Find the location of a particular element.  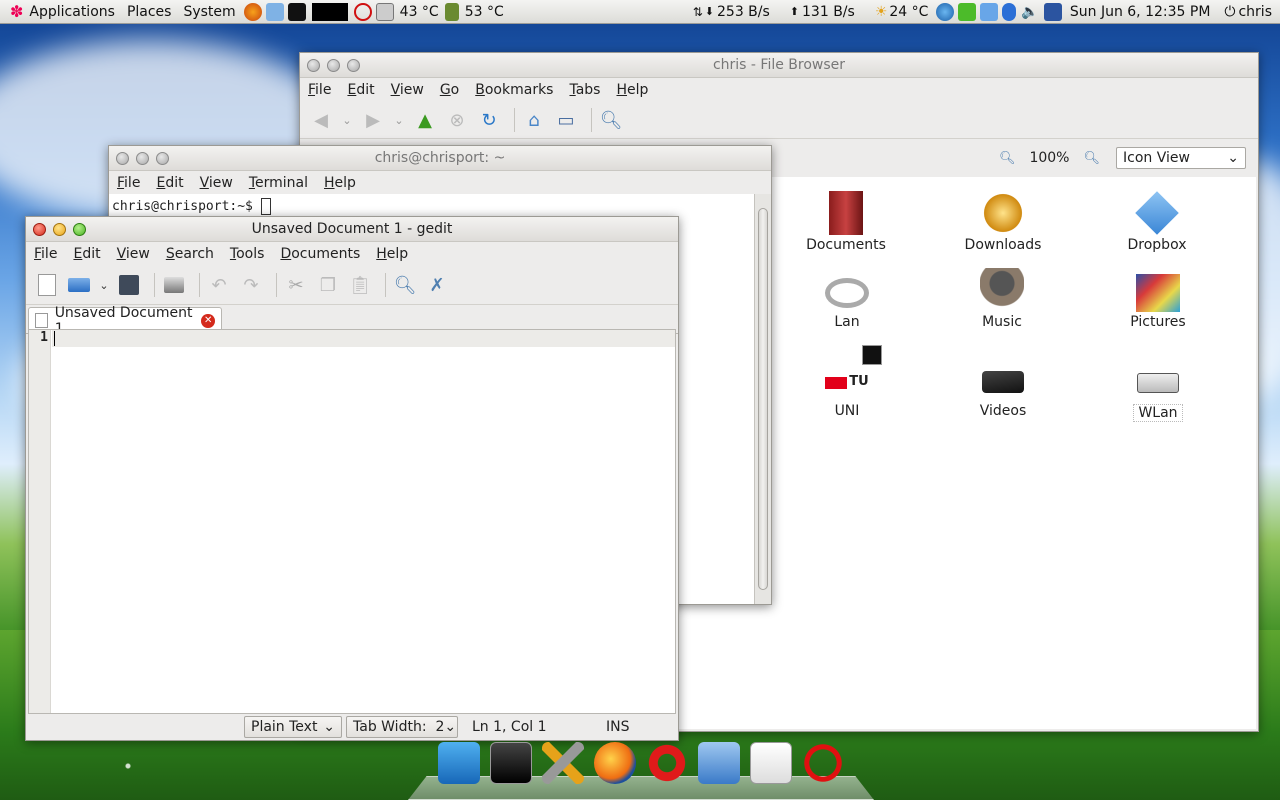

folder-dropbox: Dropbox is located at coordinates (1157, 222).